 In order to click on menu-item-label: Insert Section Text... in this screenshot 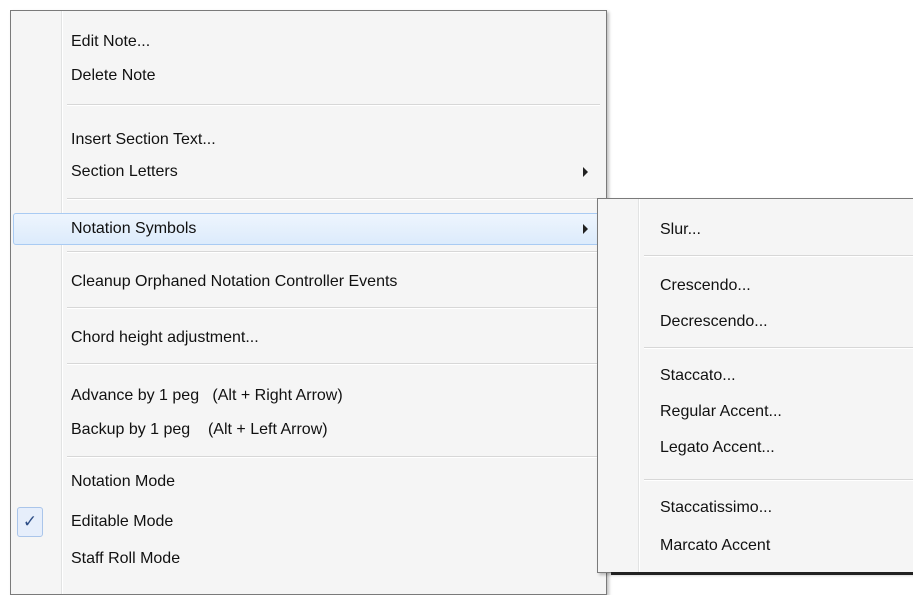, I will do `click(143, 139)`.